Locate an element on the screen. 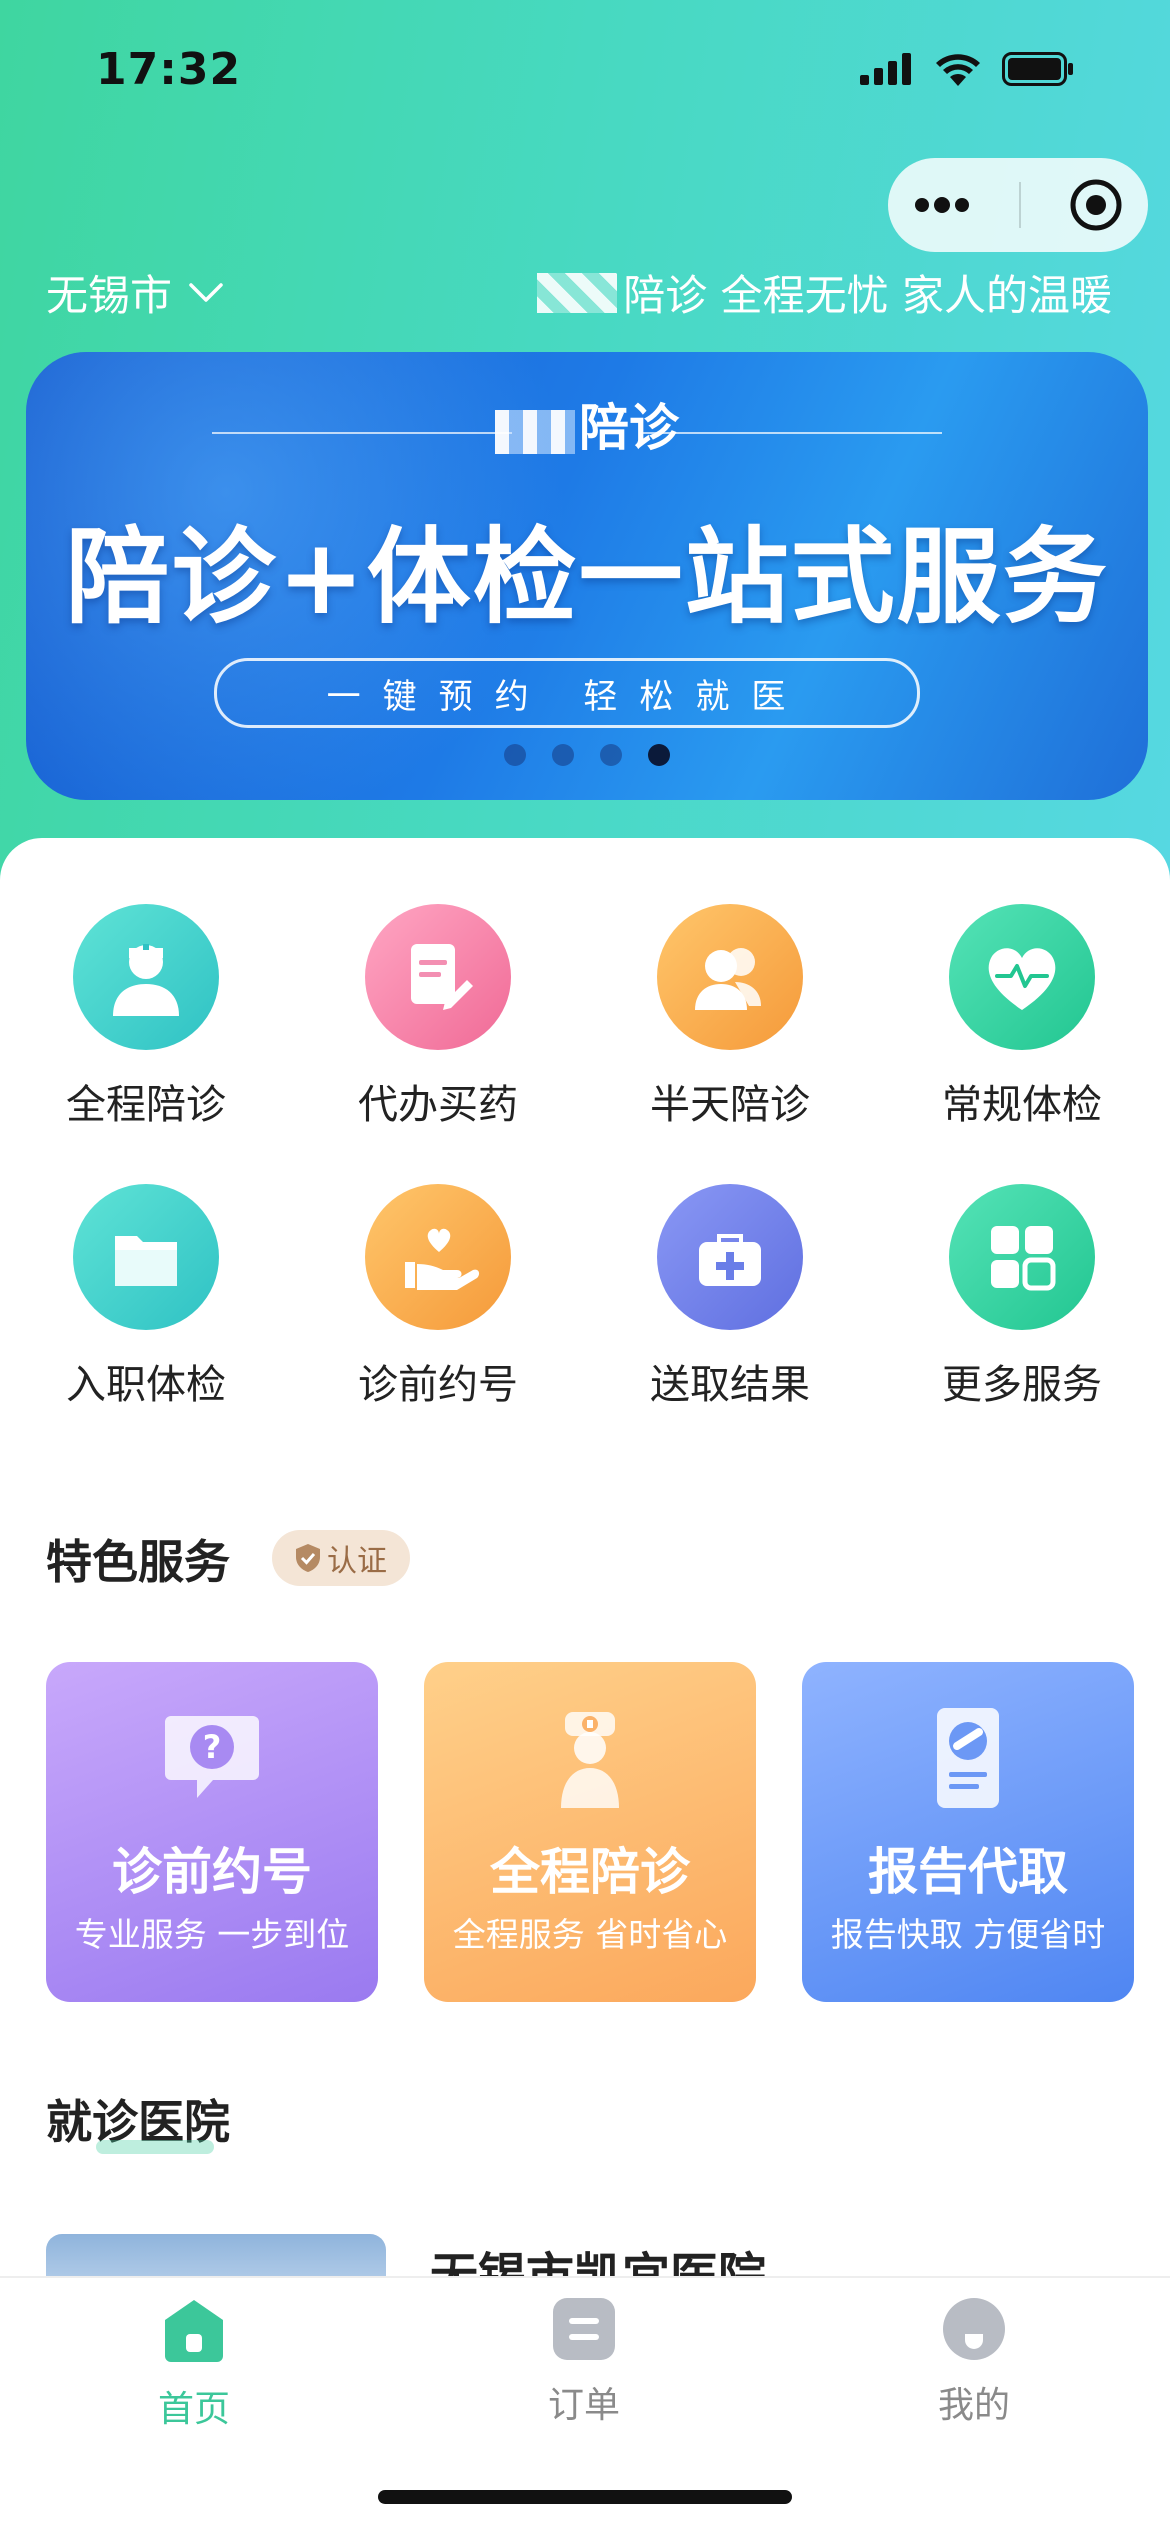 Image resolution: width=1170 pixels, height=2538 pixels. service-buy-medicine: 代办买药 is located at coordinates (438, 1017).